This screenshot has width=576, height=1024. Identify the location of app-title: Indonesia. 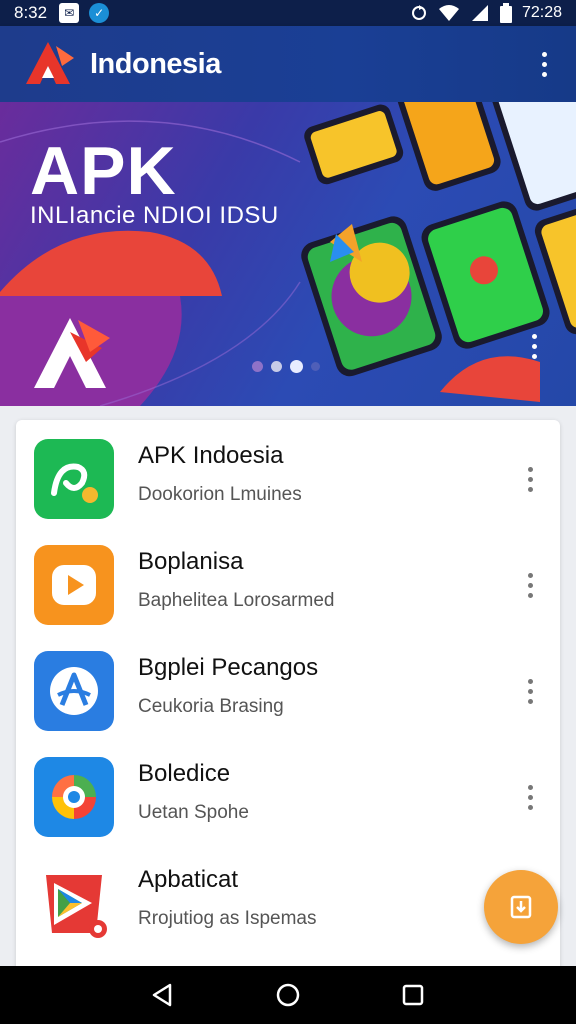
(155, 63).